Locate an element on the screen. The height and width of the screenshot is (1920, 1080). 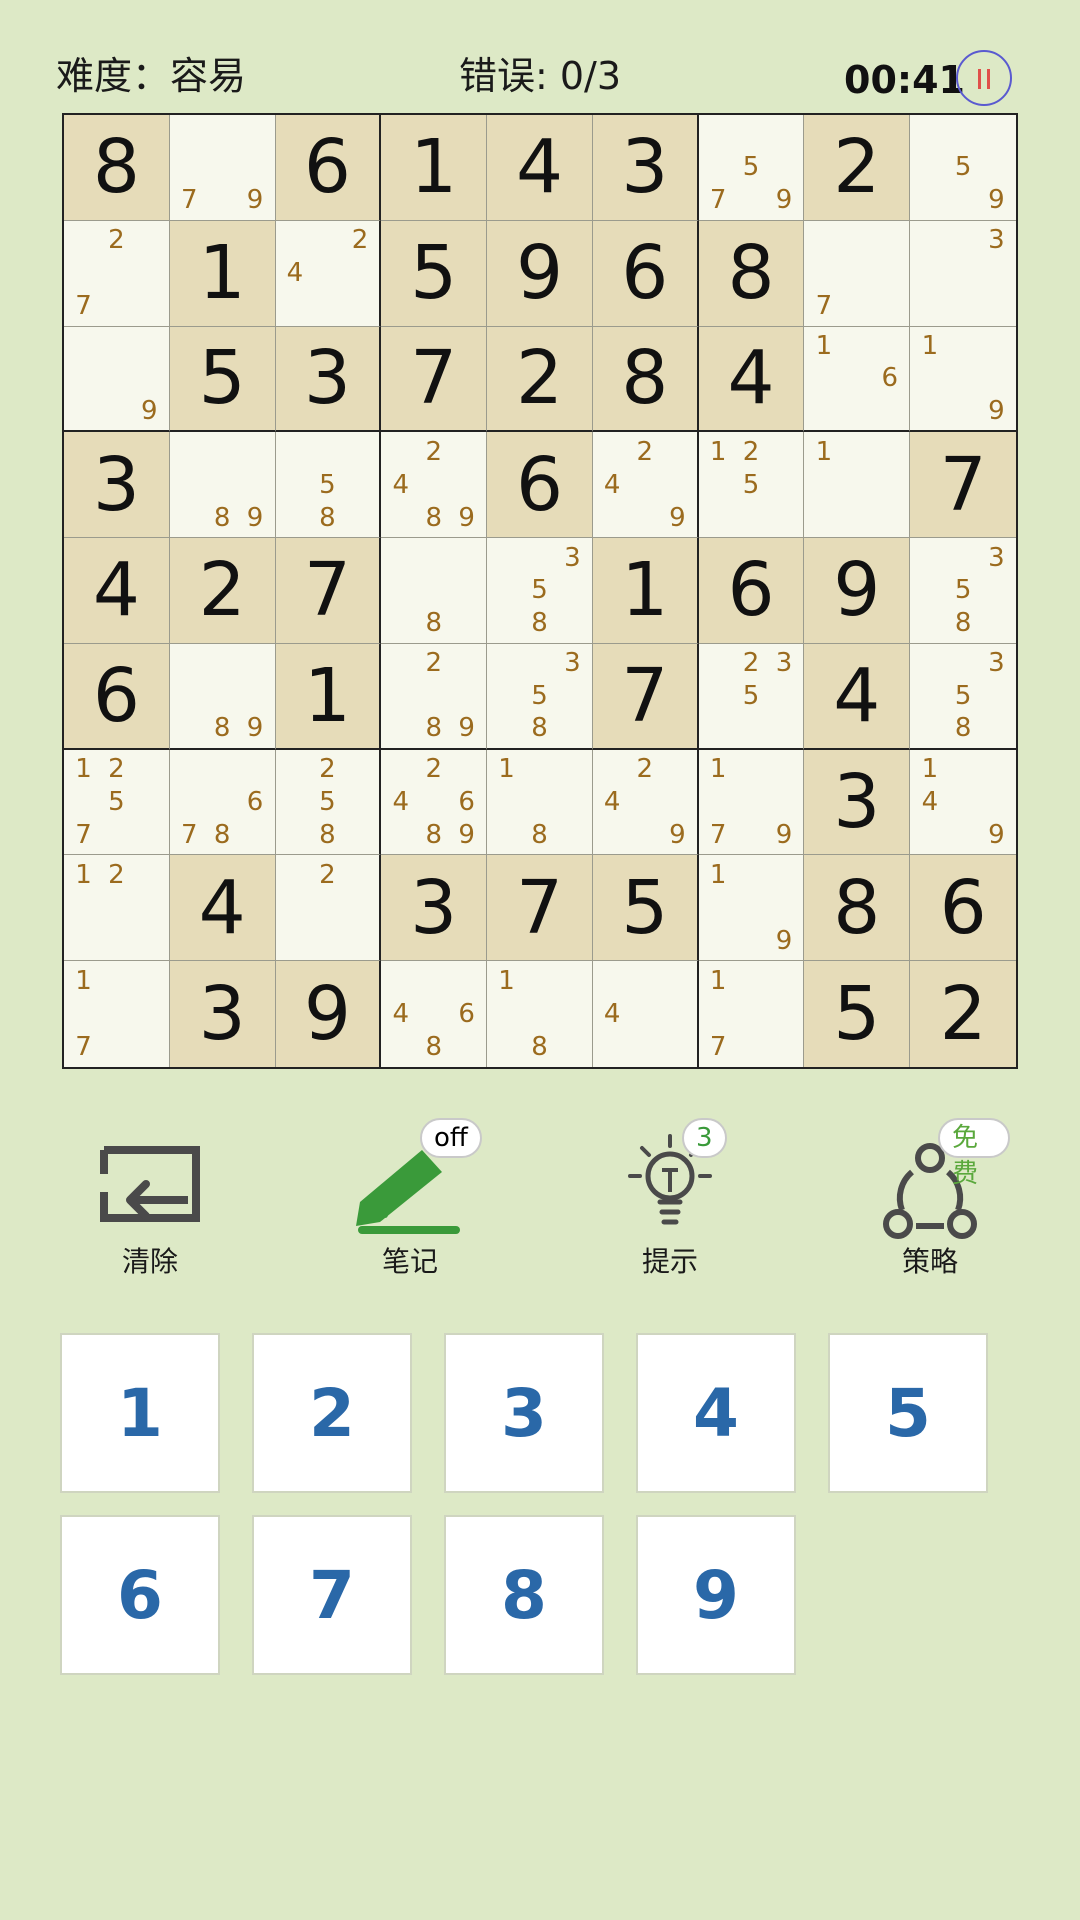
numpad-key-8: 8 is located at coordinates (524, 1595).